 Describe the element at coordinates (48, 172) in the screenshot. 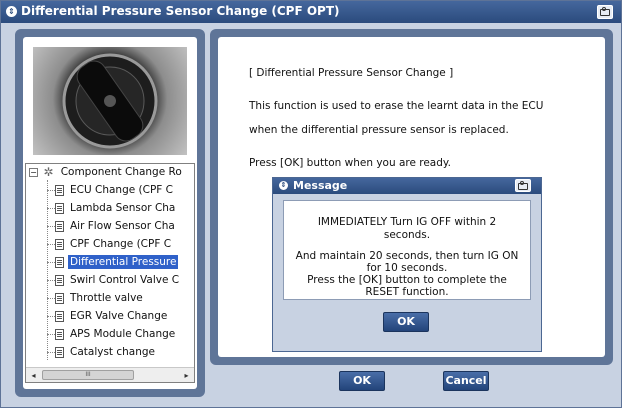

I see `gear-icon: ✲` at that location.